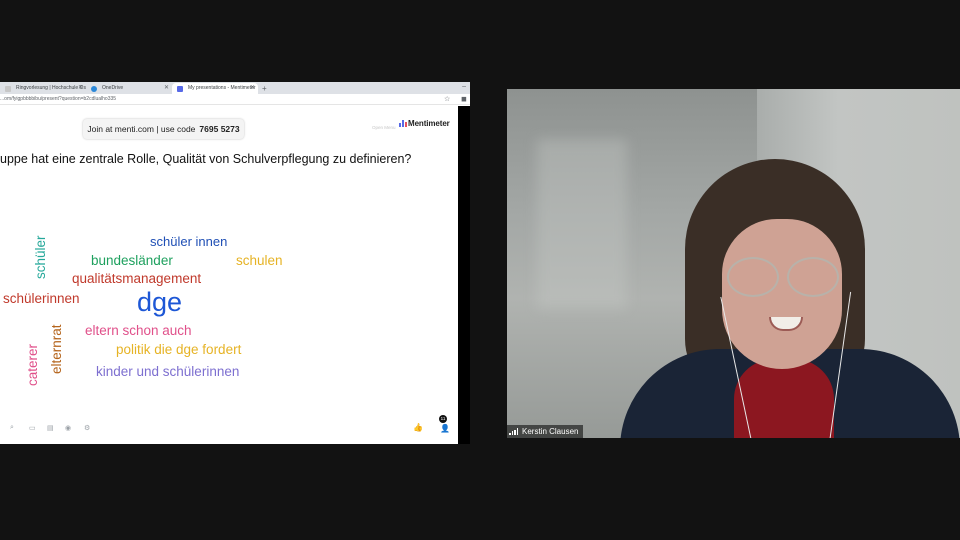  What do you see at coordinates (219, 129) in the screenshot?
I see `join-code: 7695 5273` at bounding box center [219, 129].